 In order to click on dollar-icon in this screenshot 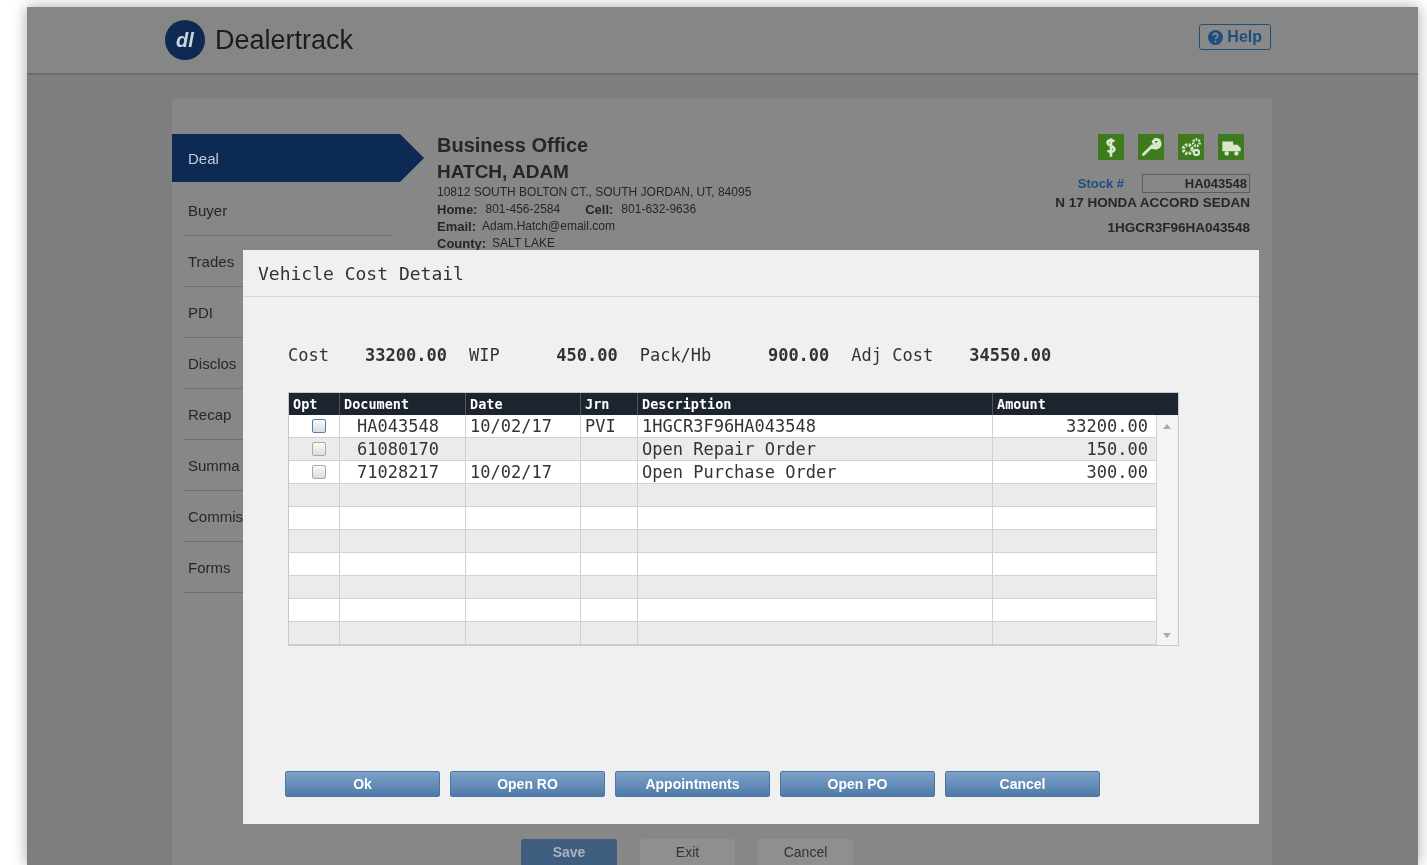, I will do `click(1111, 147)`.